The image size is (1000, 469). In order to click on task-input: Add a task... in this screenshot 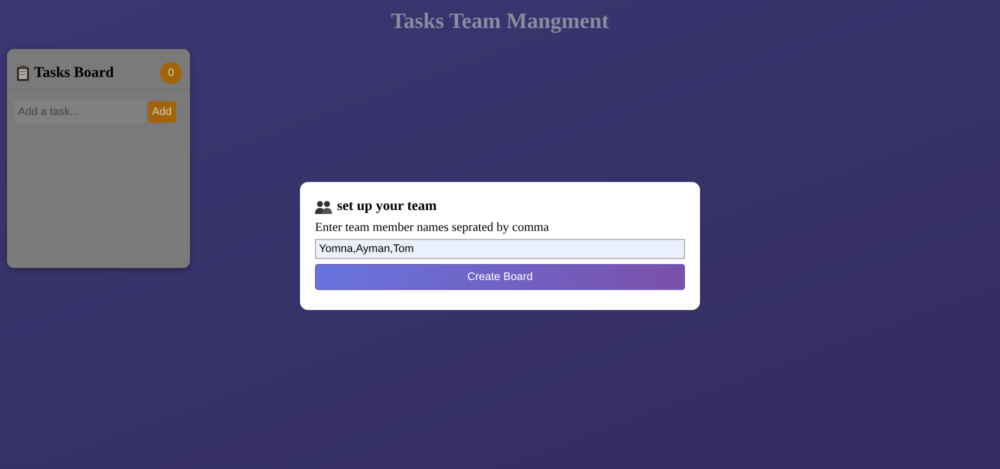, I will do `click(79, 111)`.